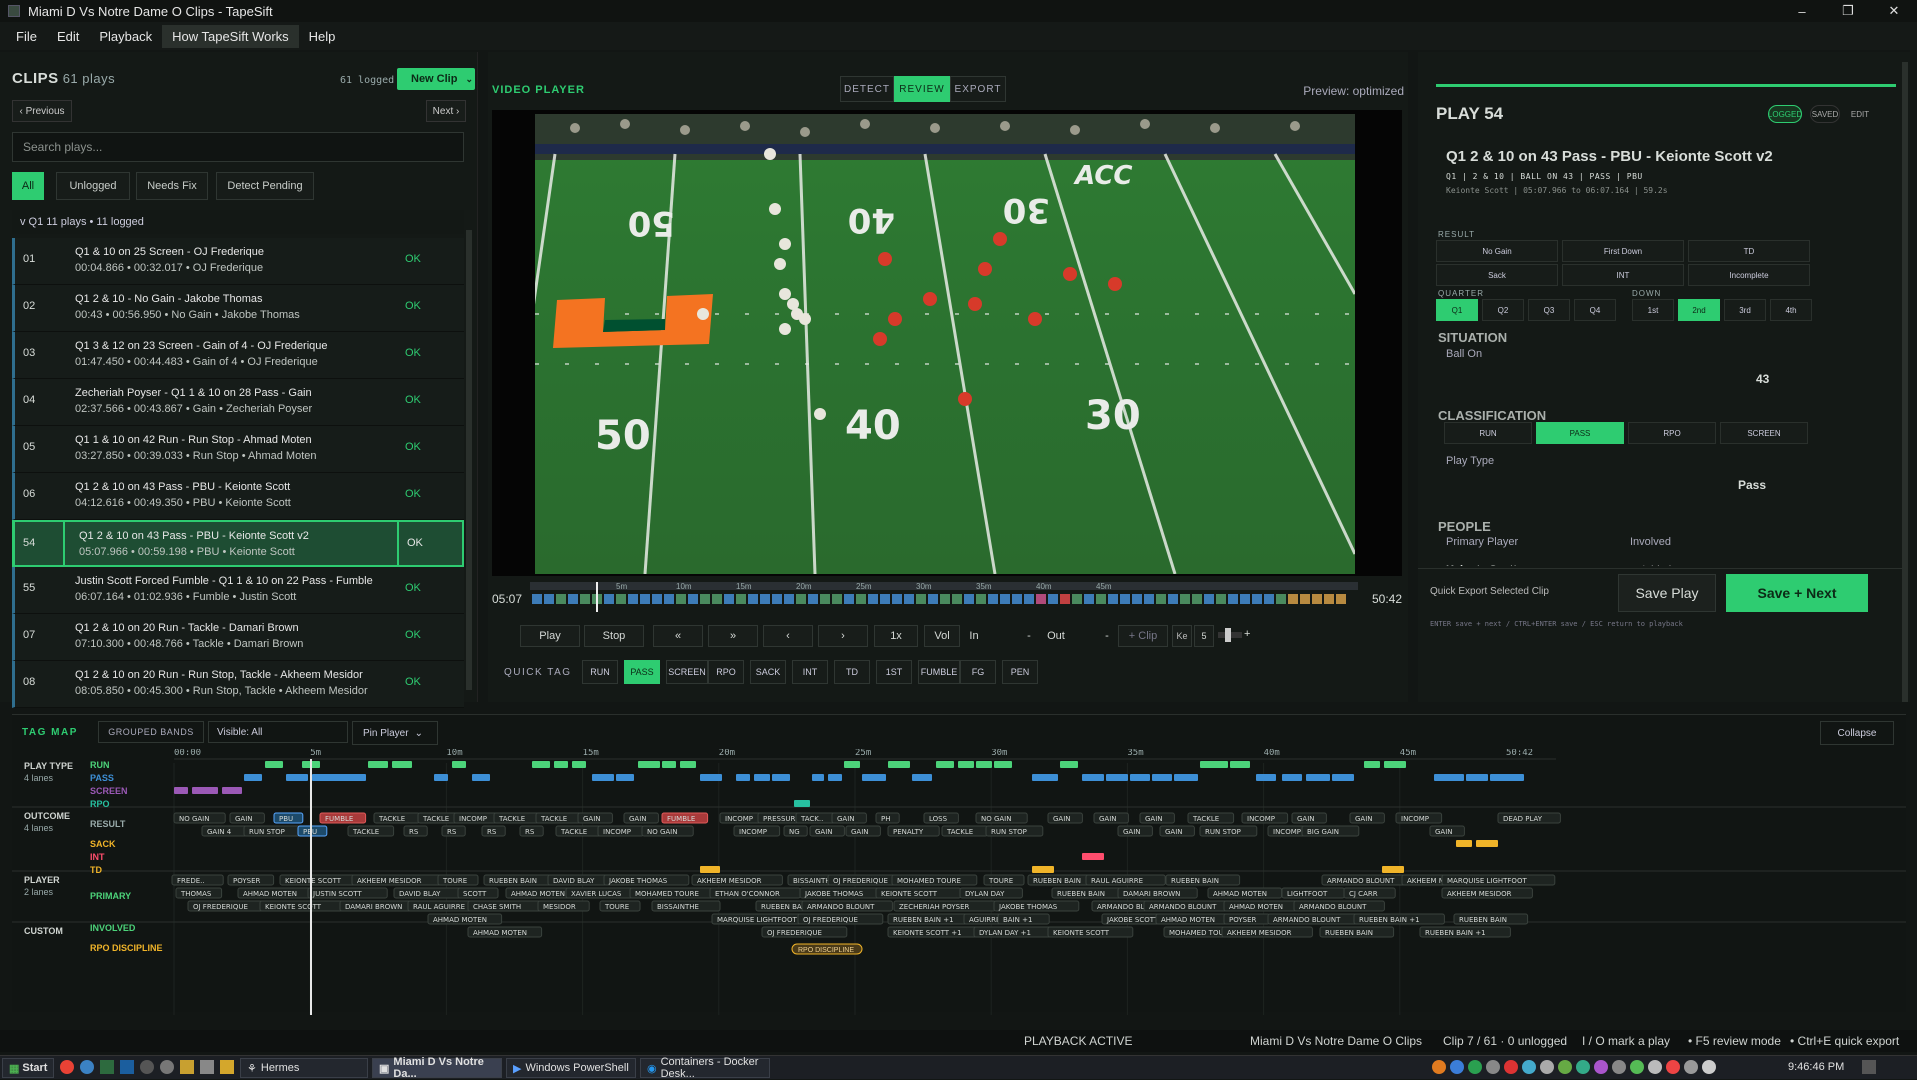  I want to click on quick-tag-int: INT, so click(810, 672).